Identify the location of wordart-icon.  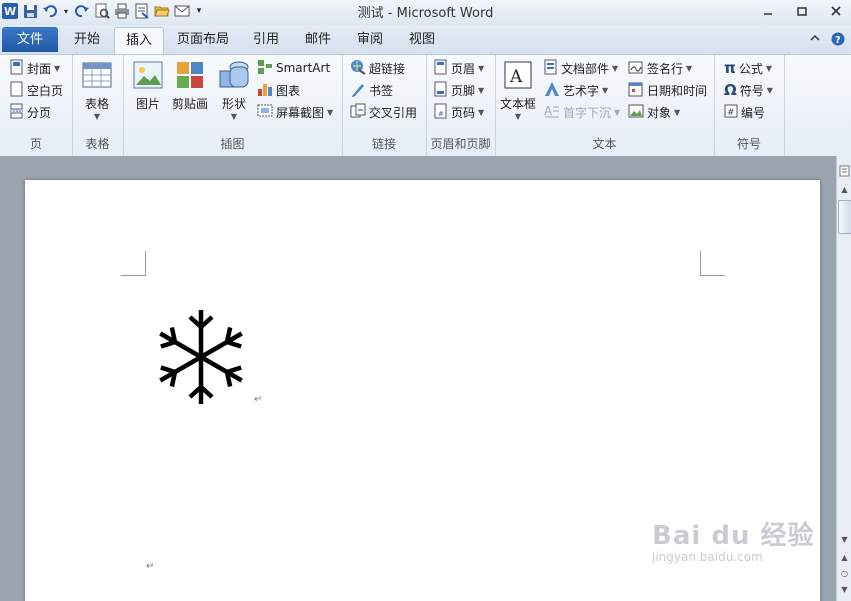
(552, 90).